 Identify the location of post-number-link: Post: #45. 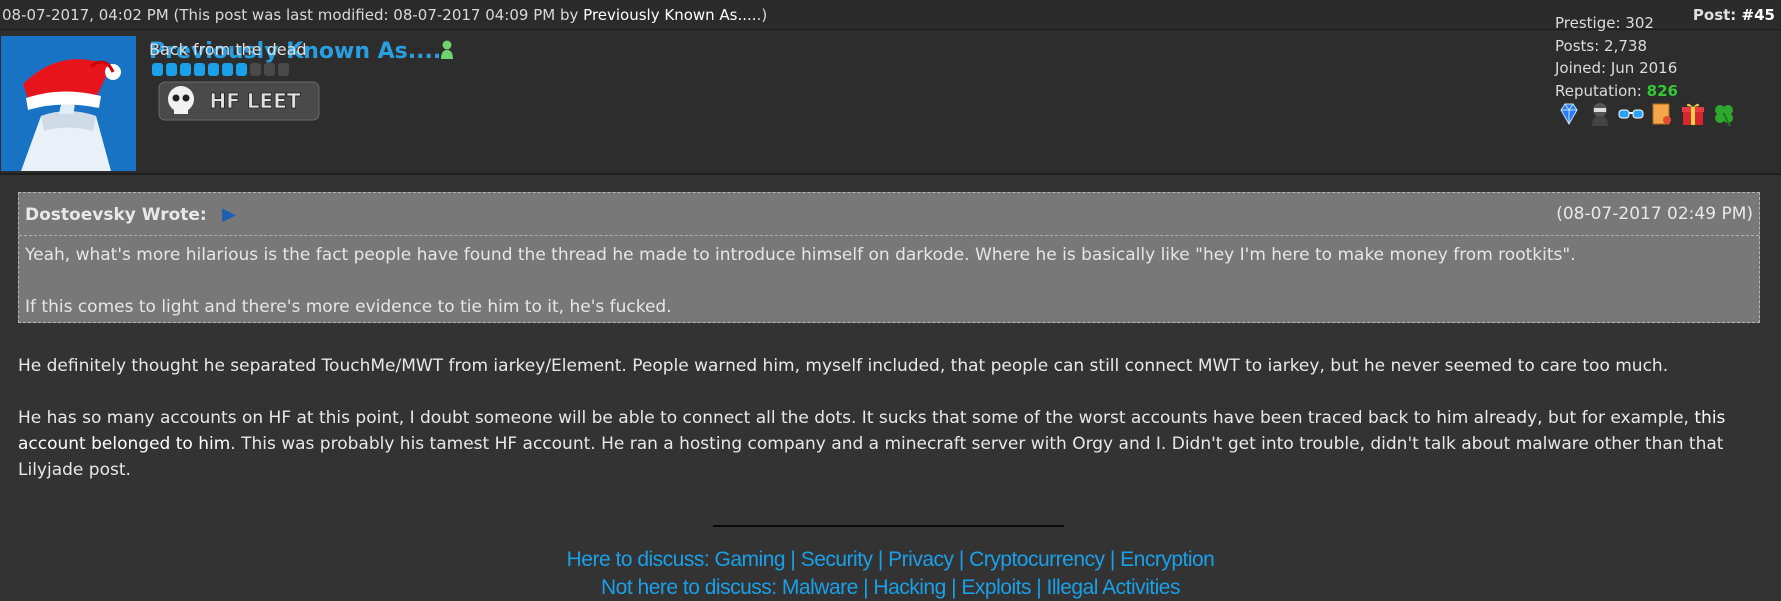
(1734, 15).